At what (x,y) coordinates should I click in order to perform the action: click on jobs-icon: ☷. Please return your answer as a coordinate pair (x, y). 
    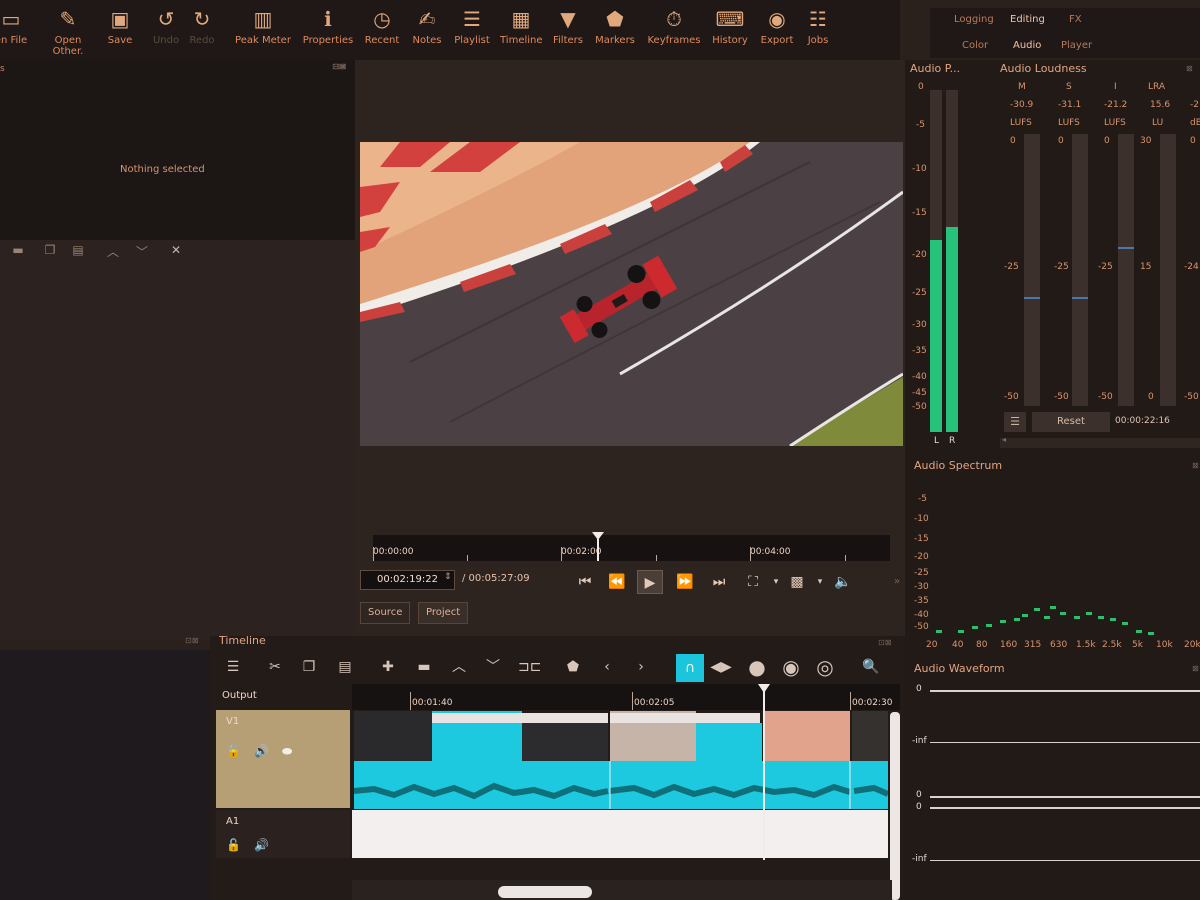
    Looking at the image, I should click on (818, 19).